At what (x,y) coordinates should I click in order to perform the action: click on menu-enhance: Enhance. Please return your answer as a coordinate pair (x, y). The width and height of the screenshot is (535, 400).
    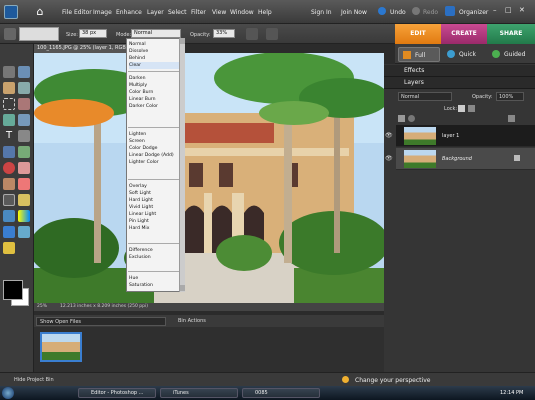
    Looking at the image, I should click on (129, 12).